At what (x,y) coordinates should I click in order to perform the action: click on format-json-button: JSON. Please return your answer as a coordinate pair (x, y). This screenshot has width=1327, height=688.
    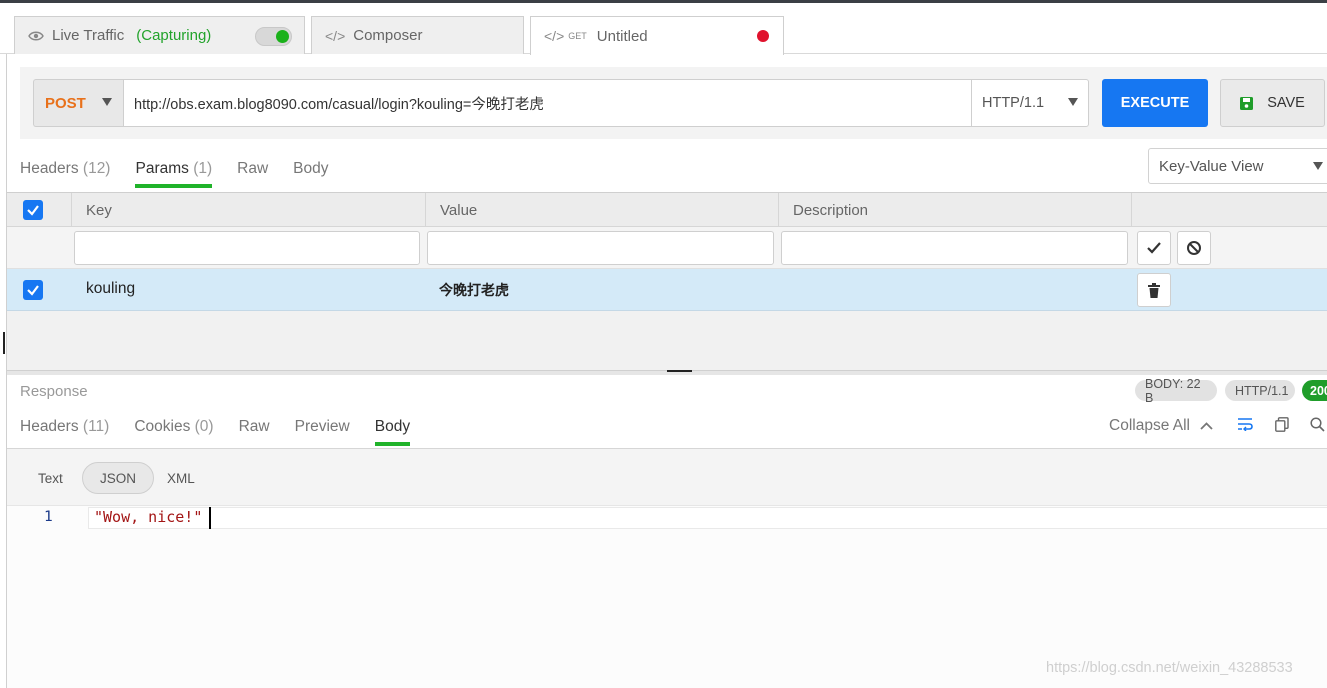
    Looking at the image, I should click on (118, 478).